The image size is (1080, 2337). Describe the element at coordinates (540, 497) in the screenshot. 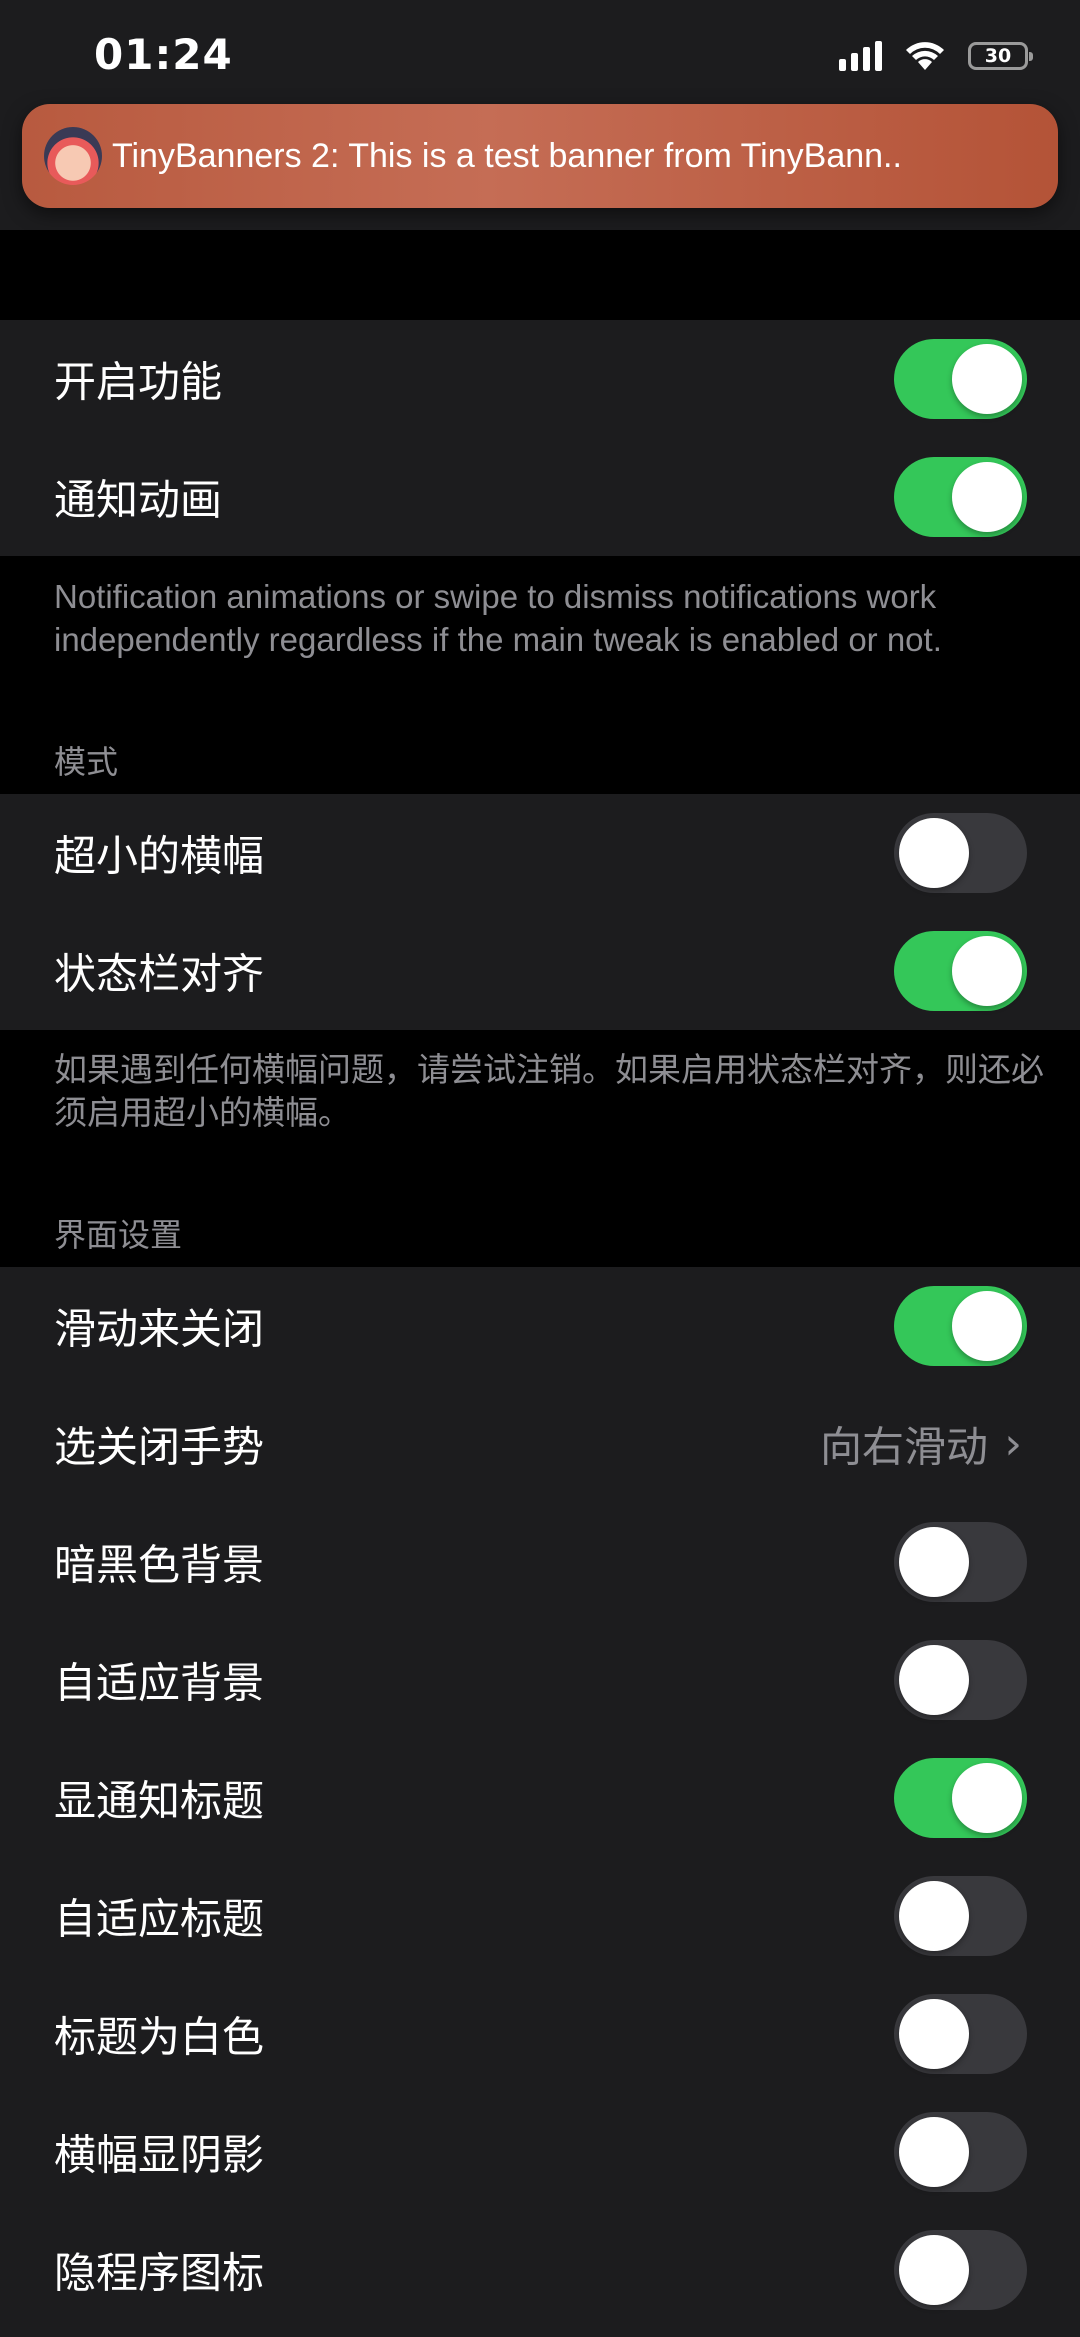

I see `row-notification-animation: 通知动画` at that location.